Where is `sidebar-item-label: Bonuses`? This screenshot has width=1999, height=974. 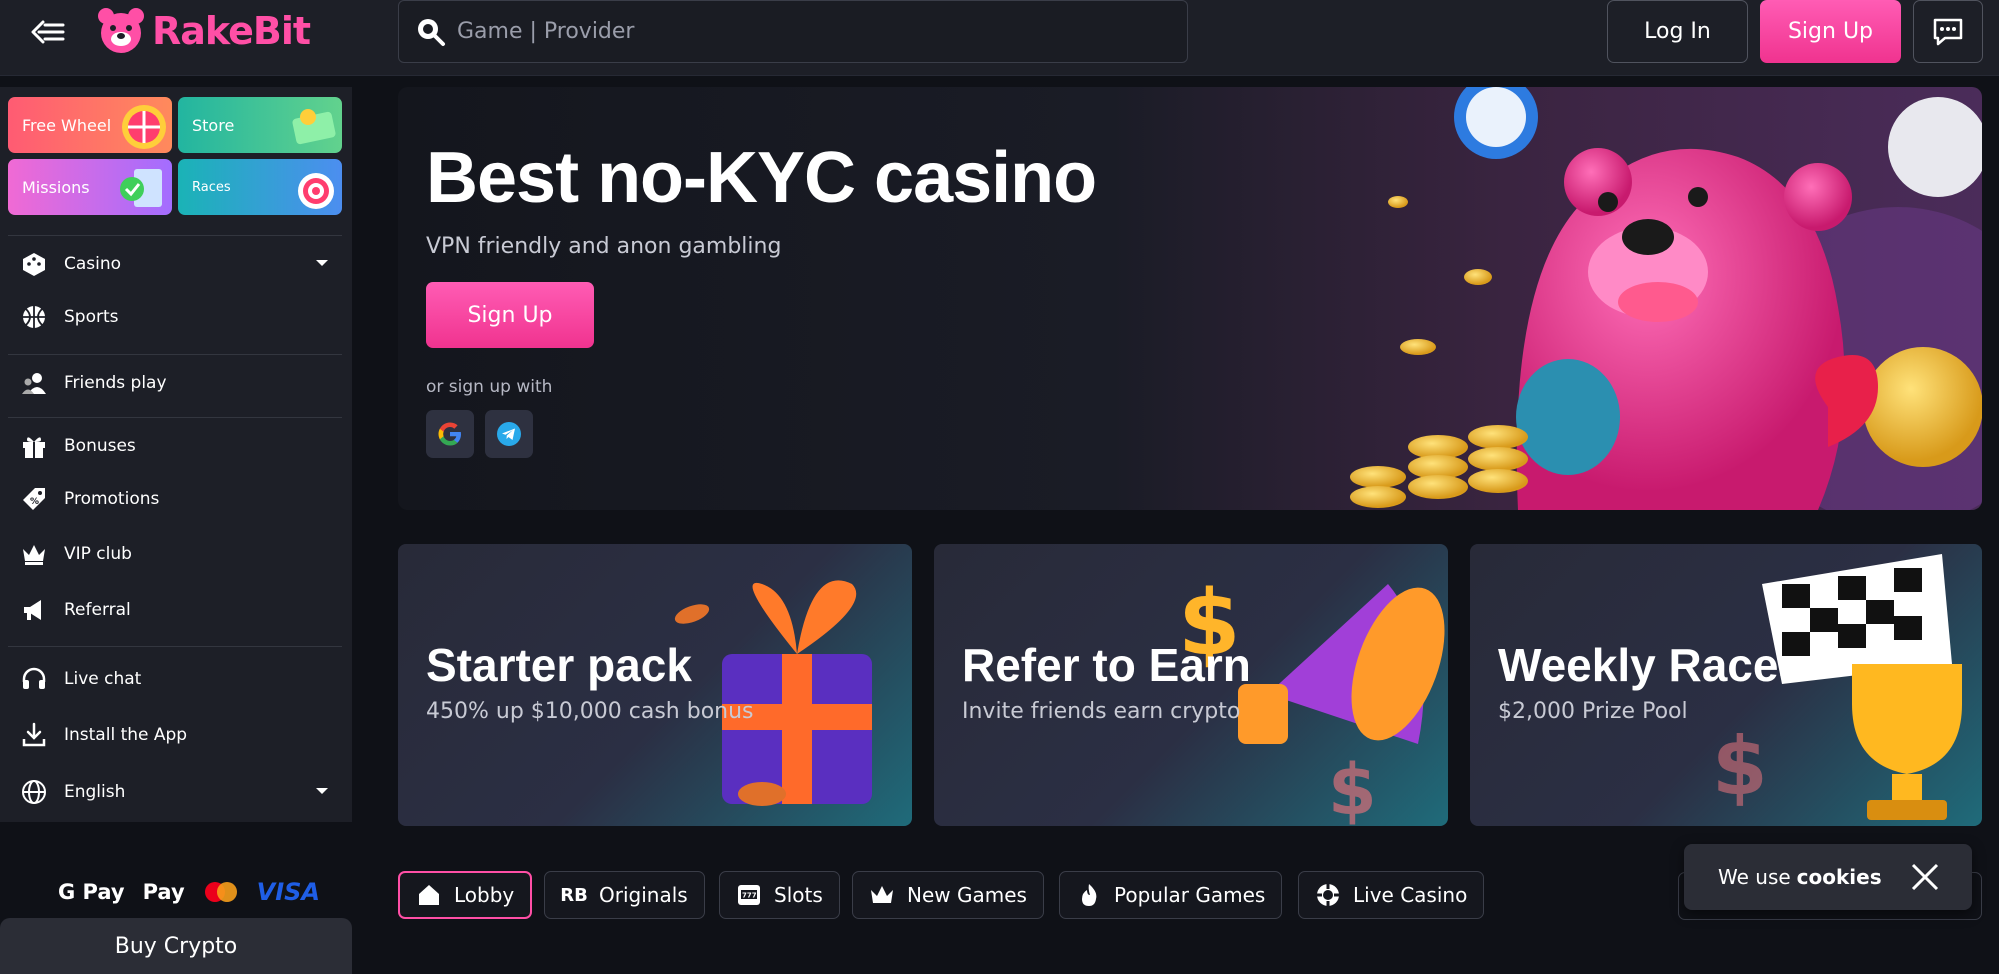
sidebar-item-label: Bonuses is located at coordinates (100, 446).